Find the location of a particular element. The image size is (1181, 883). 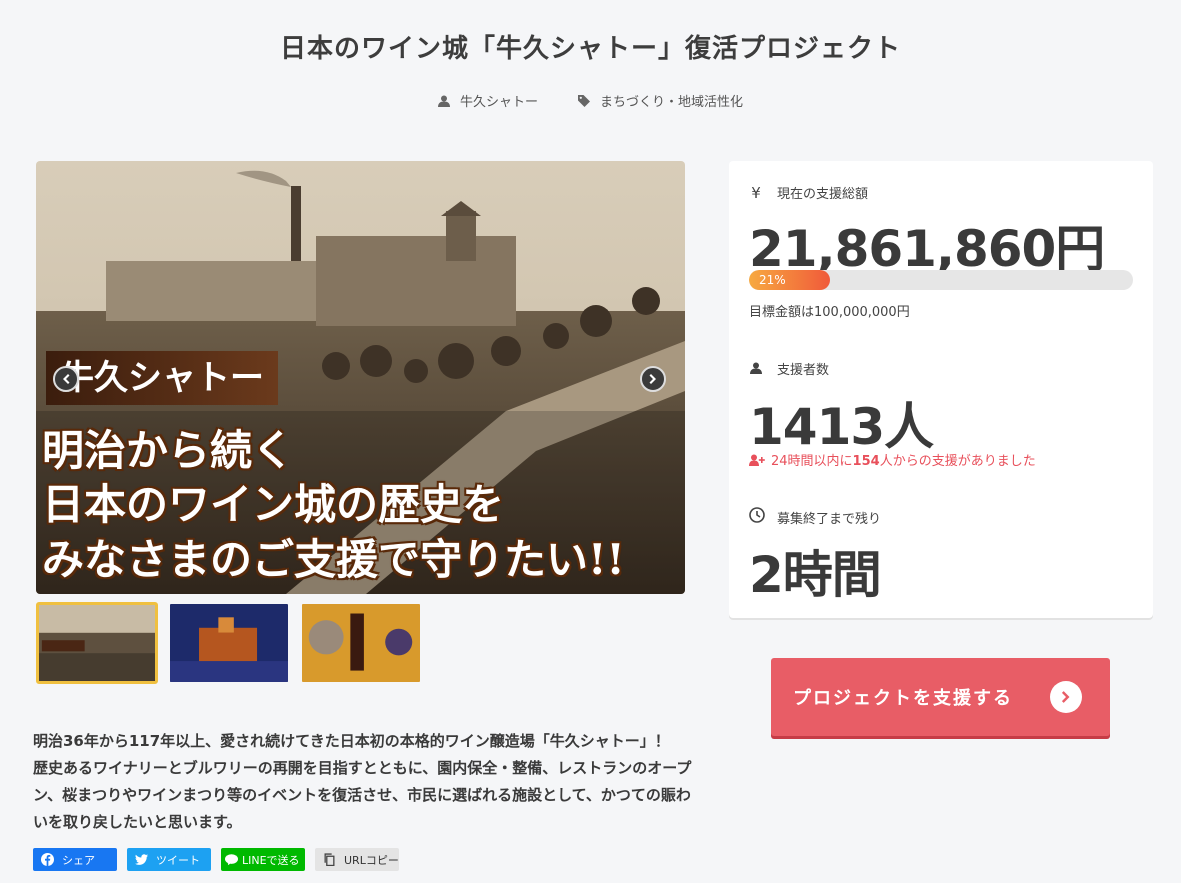

owner-link: 牛久シャトー is located at coordinates (487, 100).